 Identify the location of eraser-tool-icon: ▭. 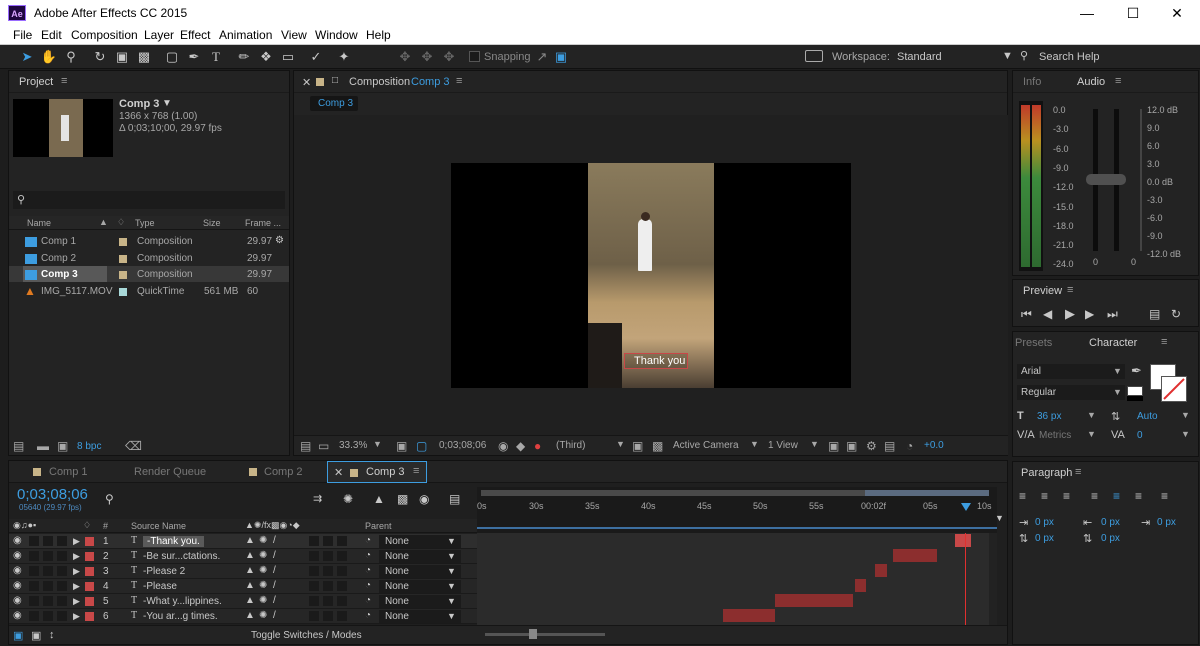
(288, 57).